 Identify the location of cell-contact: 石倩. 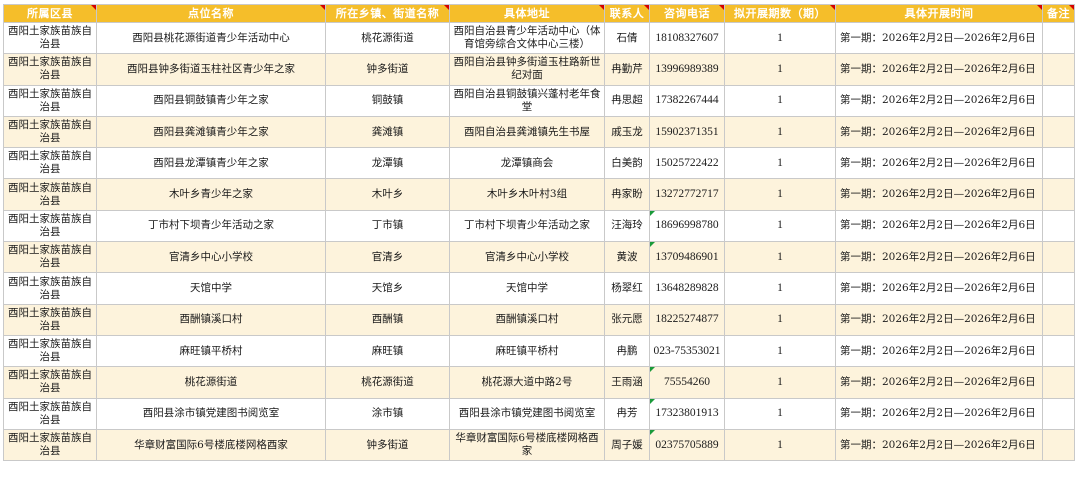
(627, 38).